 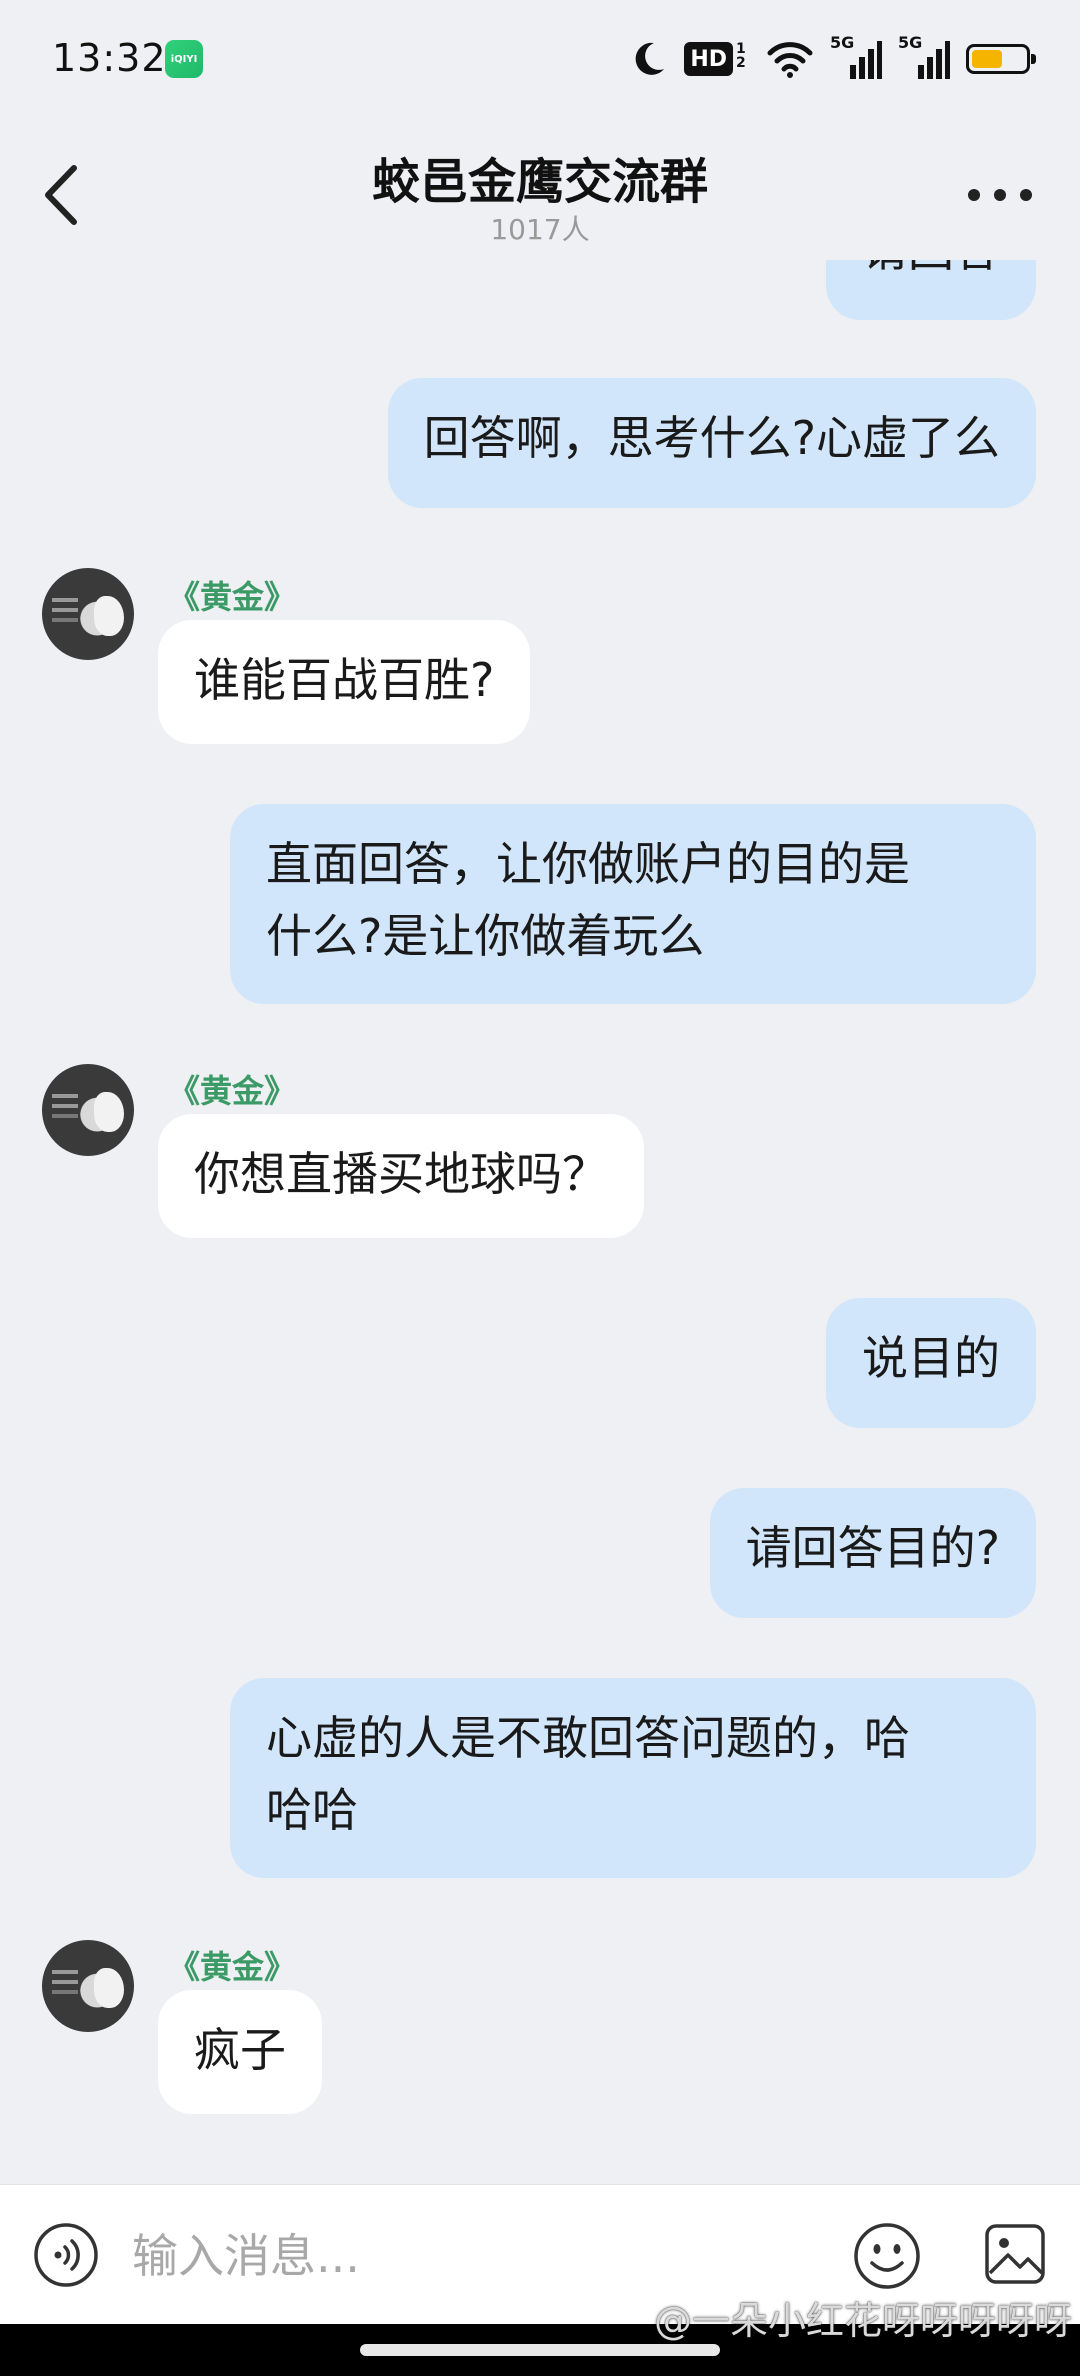 I want to click on message-bubble-outgoing: 回答啊，思考什么?心虚了么, so click(x=711, y=443).